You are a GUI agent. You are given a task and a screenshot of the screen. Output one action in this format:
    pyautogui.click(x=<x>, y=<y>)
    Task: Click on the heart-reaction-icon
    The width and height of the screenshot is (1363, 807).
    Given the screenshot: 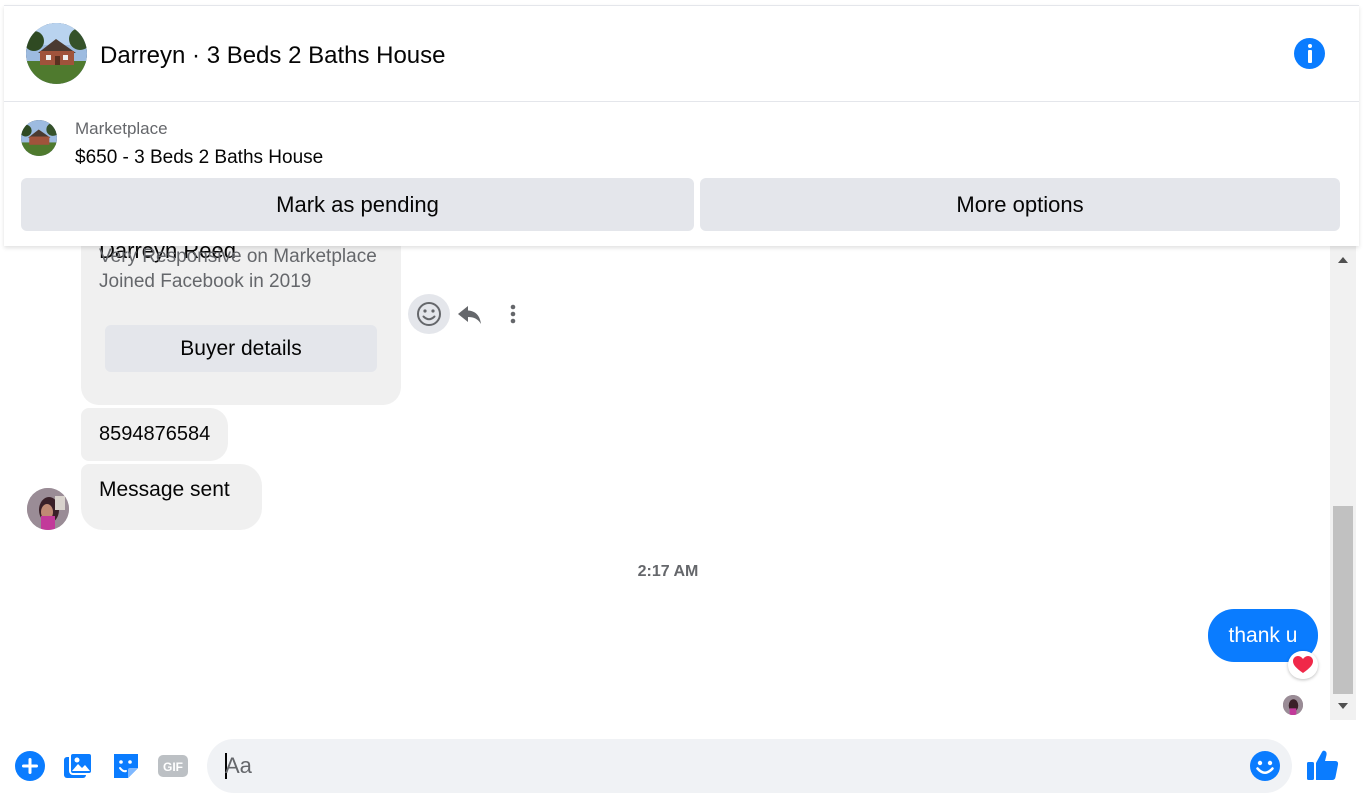 What is the action you would take?
    pyautogui.click(x=1303, y=665)
    